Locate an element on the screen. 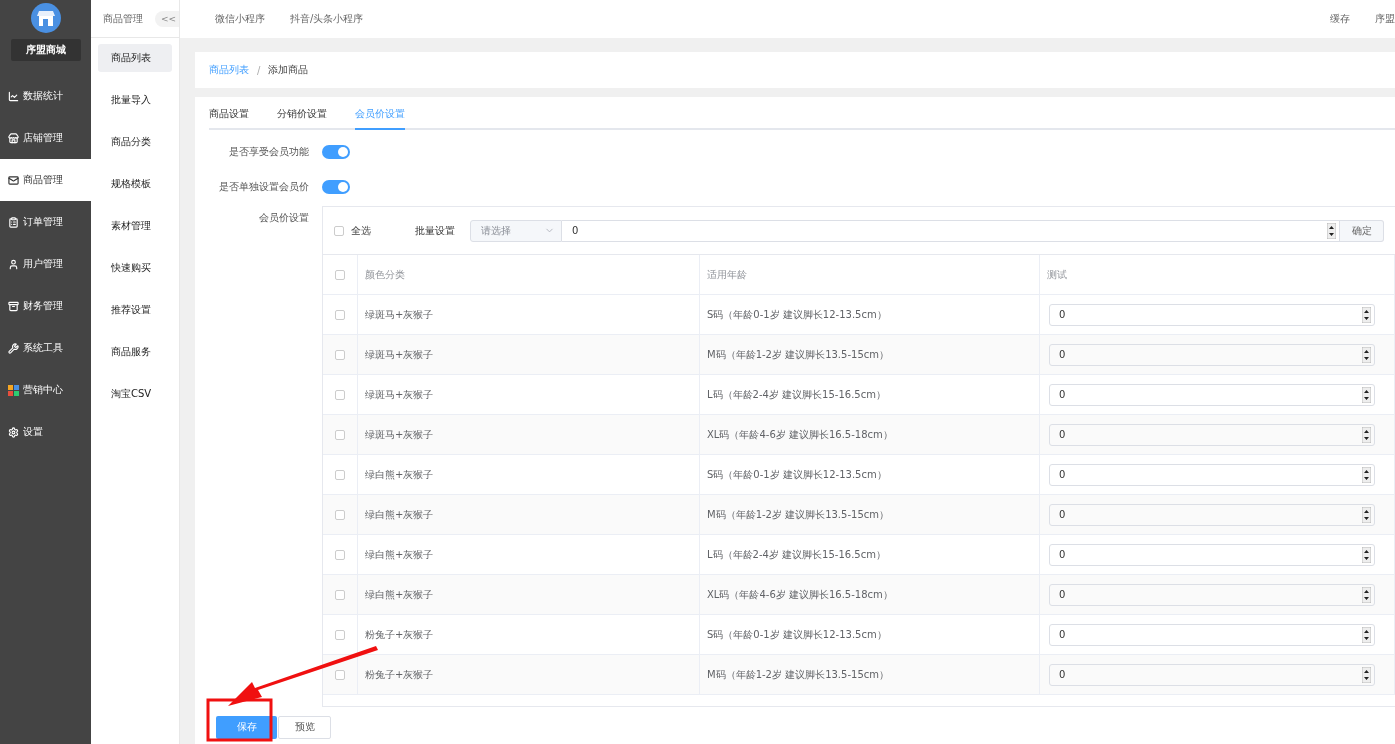 The width and height of the screenshot is (1395, 744). sidebar-item: 店铺管理 is located at coordinates (45, 138).